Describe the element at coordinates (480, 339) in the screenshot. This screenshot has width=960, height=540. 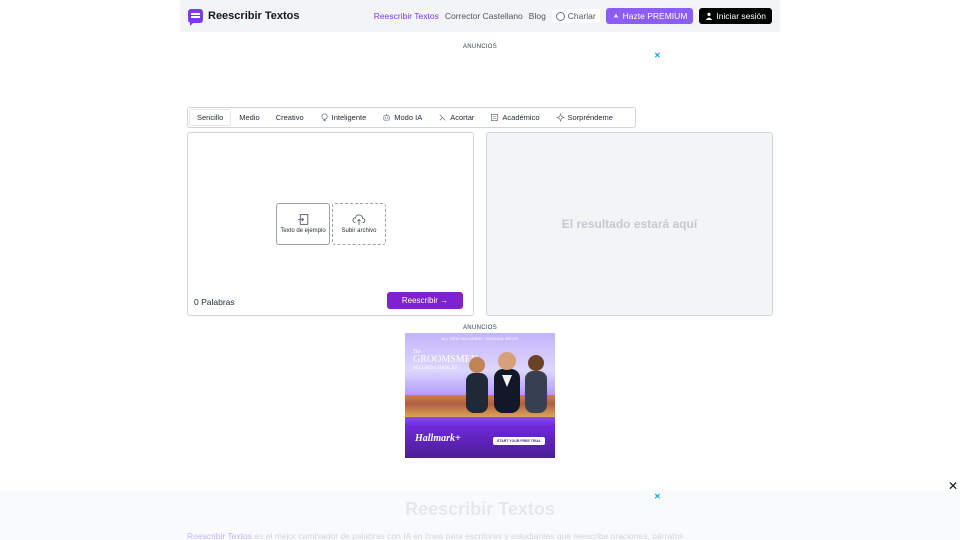
I see `ad-kicker: ALL NEW HALLMARK+ ORIGINAL MOVIE` at that location.